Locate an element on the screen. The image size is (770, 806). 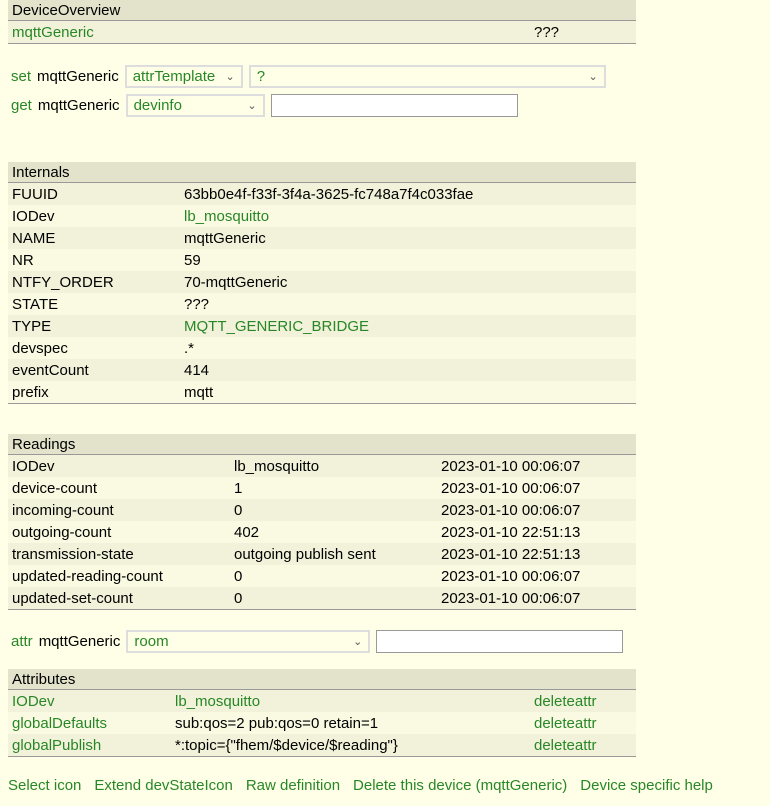
table-row: IODev lb_mosquitto is located at coordinates (322, 216).